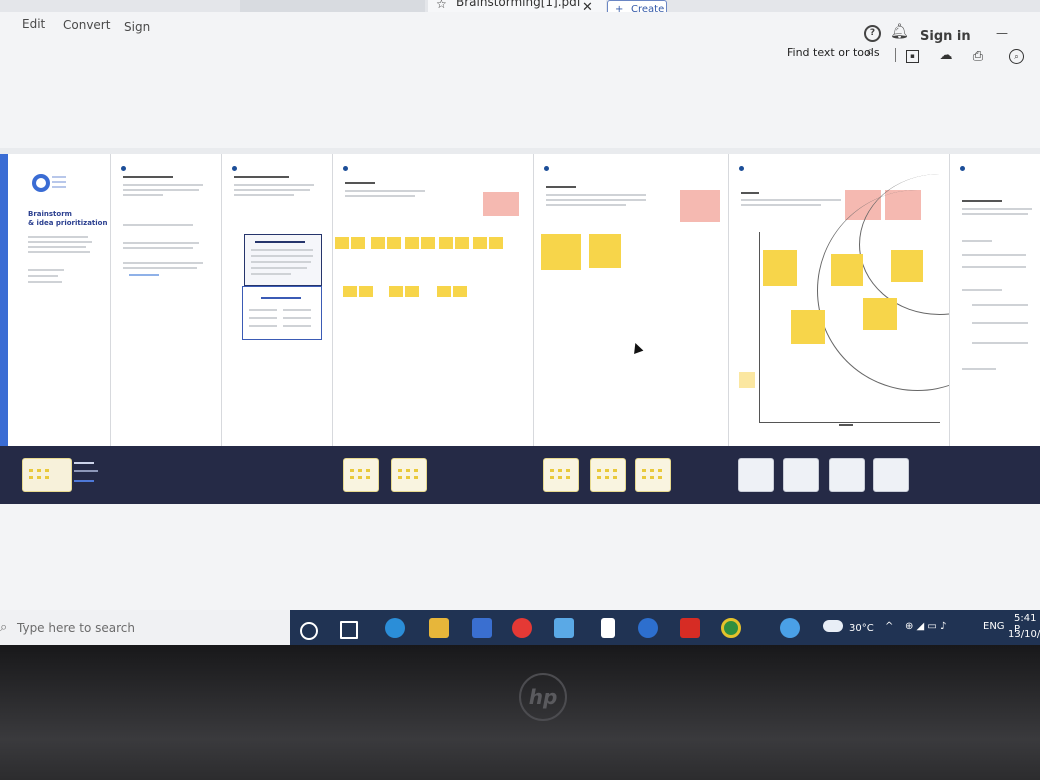  What do you see at coordinates (925, 626) in the screenshot?
I see `network-icon: ⊕ ◢ ▭ ♪` at bounding box center [925, 626].